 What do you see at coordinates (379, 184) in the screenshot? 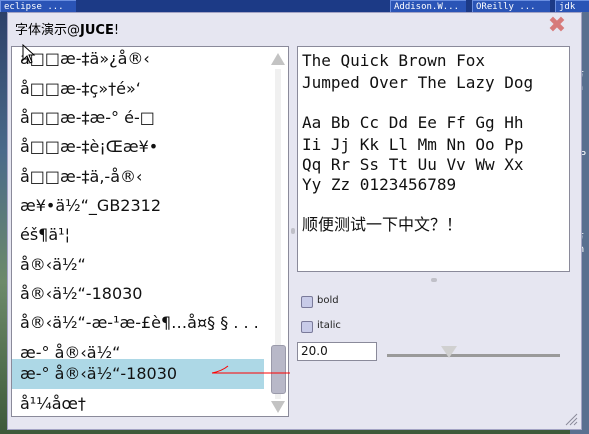
I see `preview-line: Yy Zz 0123456789` at bounding box center [379, 184].